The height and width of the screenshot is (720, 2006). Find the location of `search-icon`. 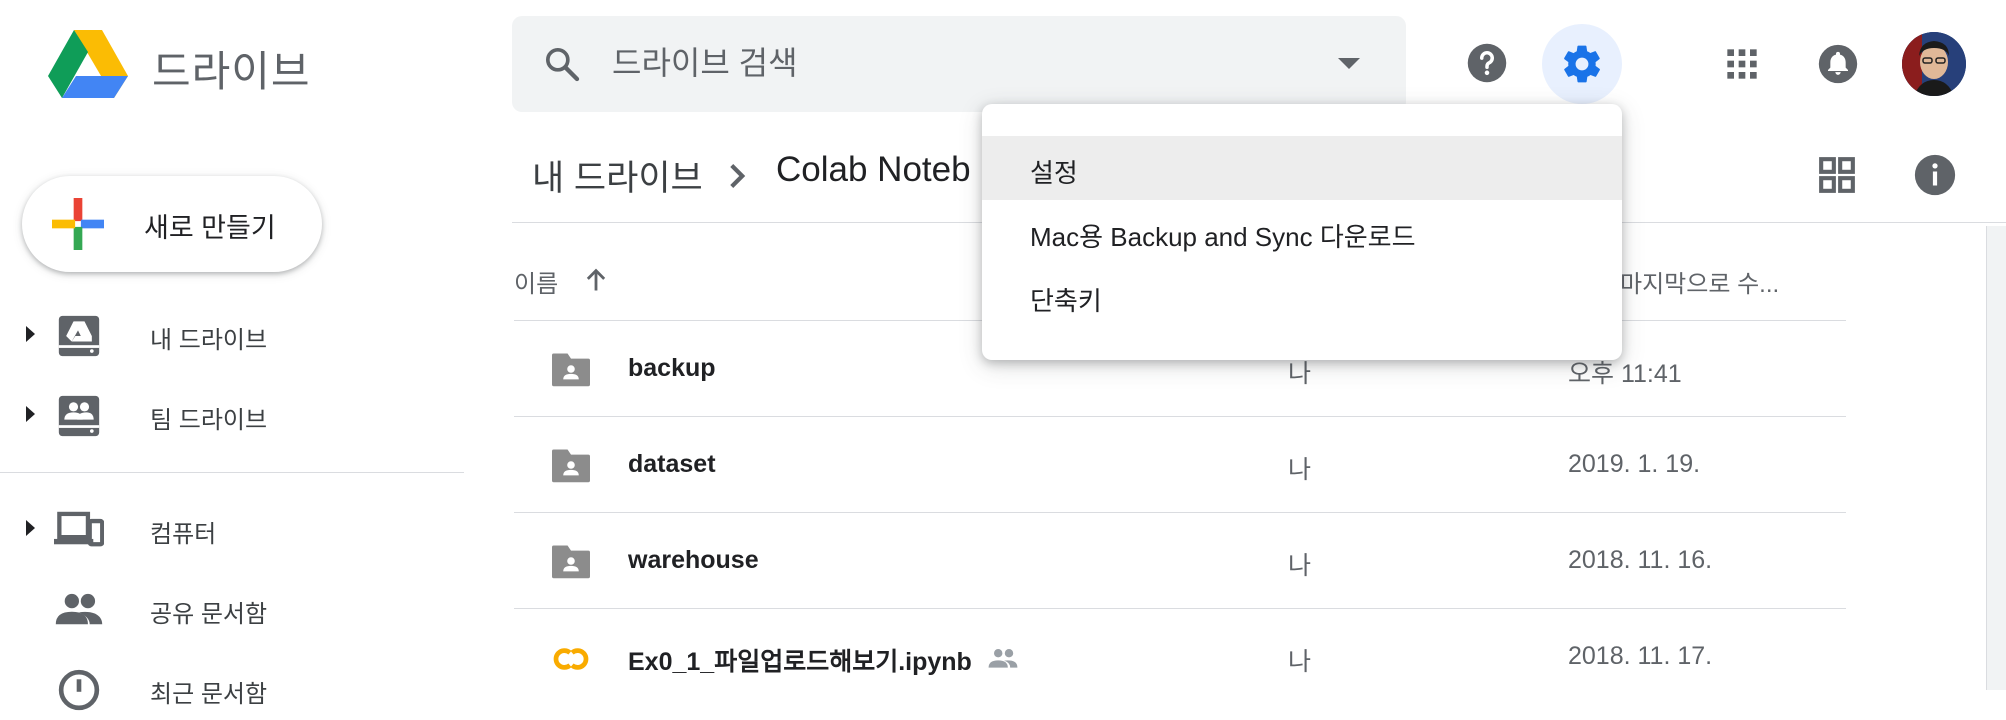

search-icon is located at coordinates (562, 64).